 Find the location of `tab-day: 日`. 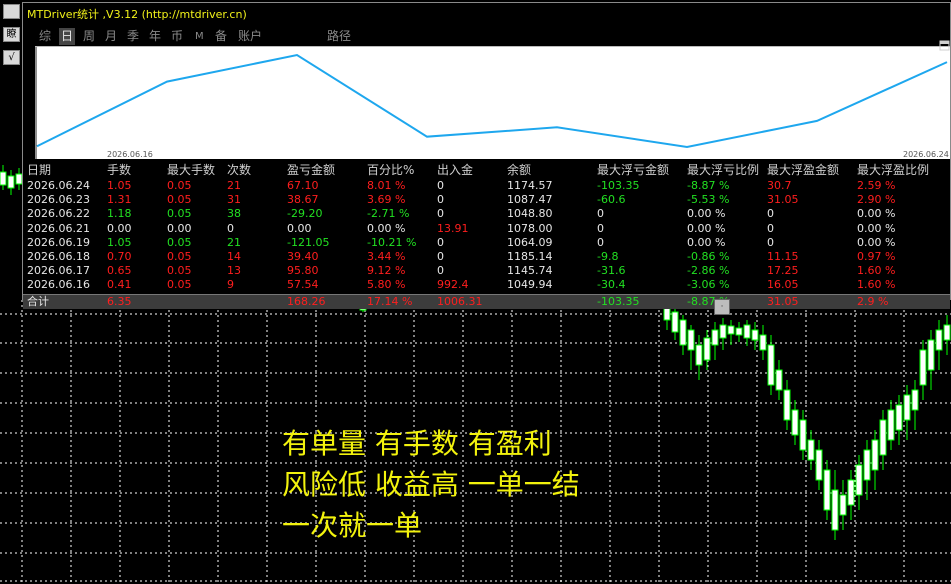

tab-day: 日 is located at coordinates (67, 36).